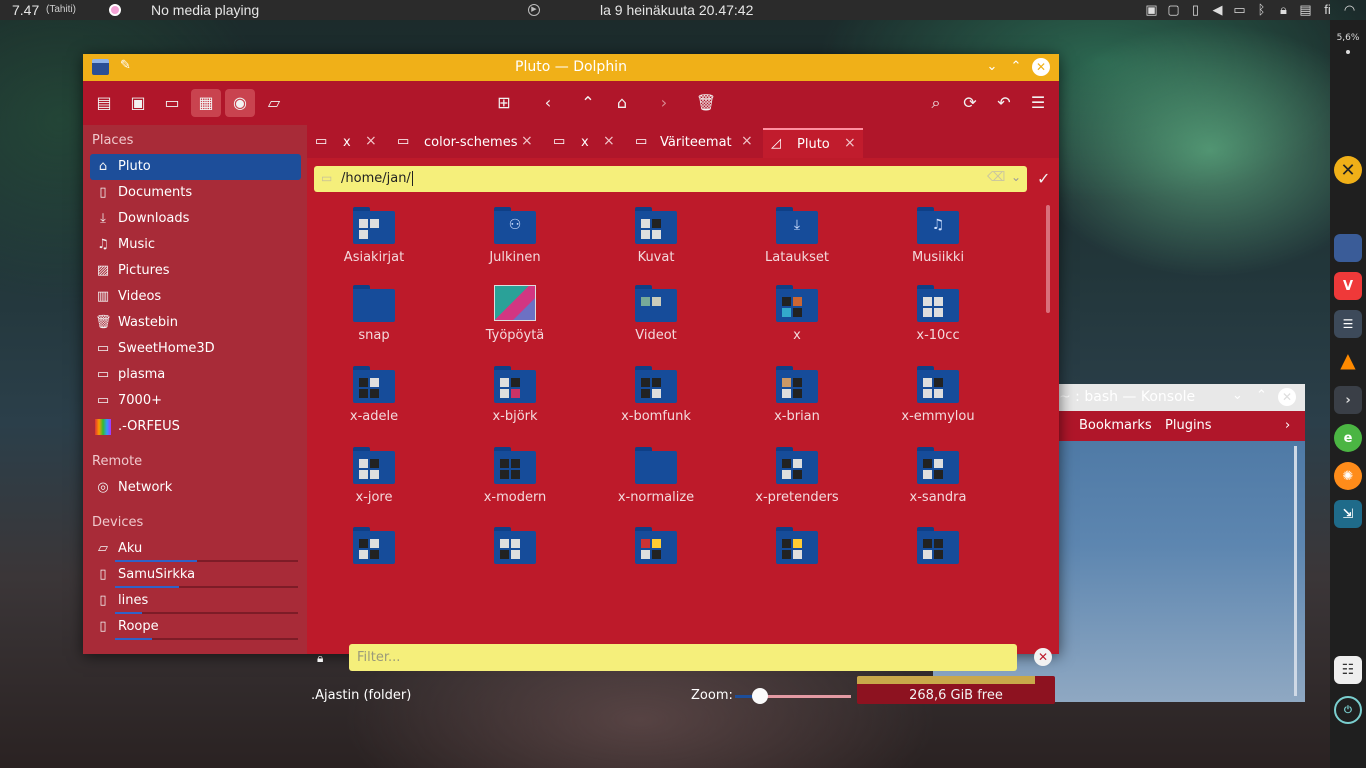 Image resolution: width=1366 pixels, height=768 pixels. What do you see at coordinates (656, 482) in the screenshot?
I see `file-item: x-normalize` at bounding box center [656, 482].